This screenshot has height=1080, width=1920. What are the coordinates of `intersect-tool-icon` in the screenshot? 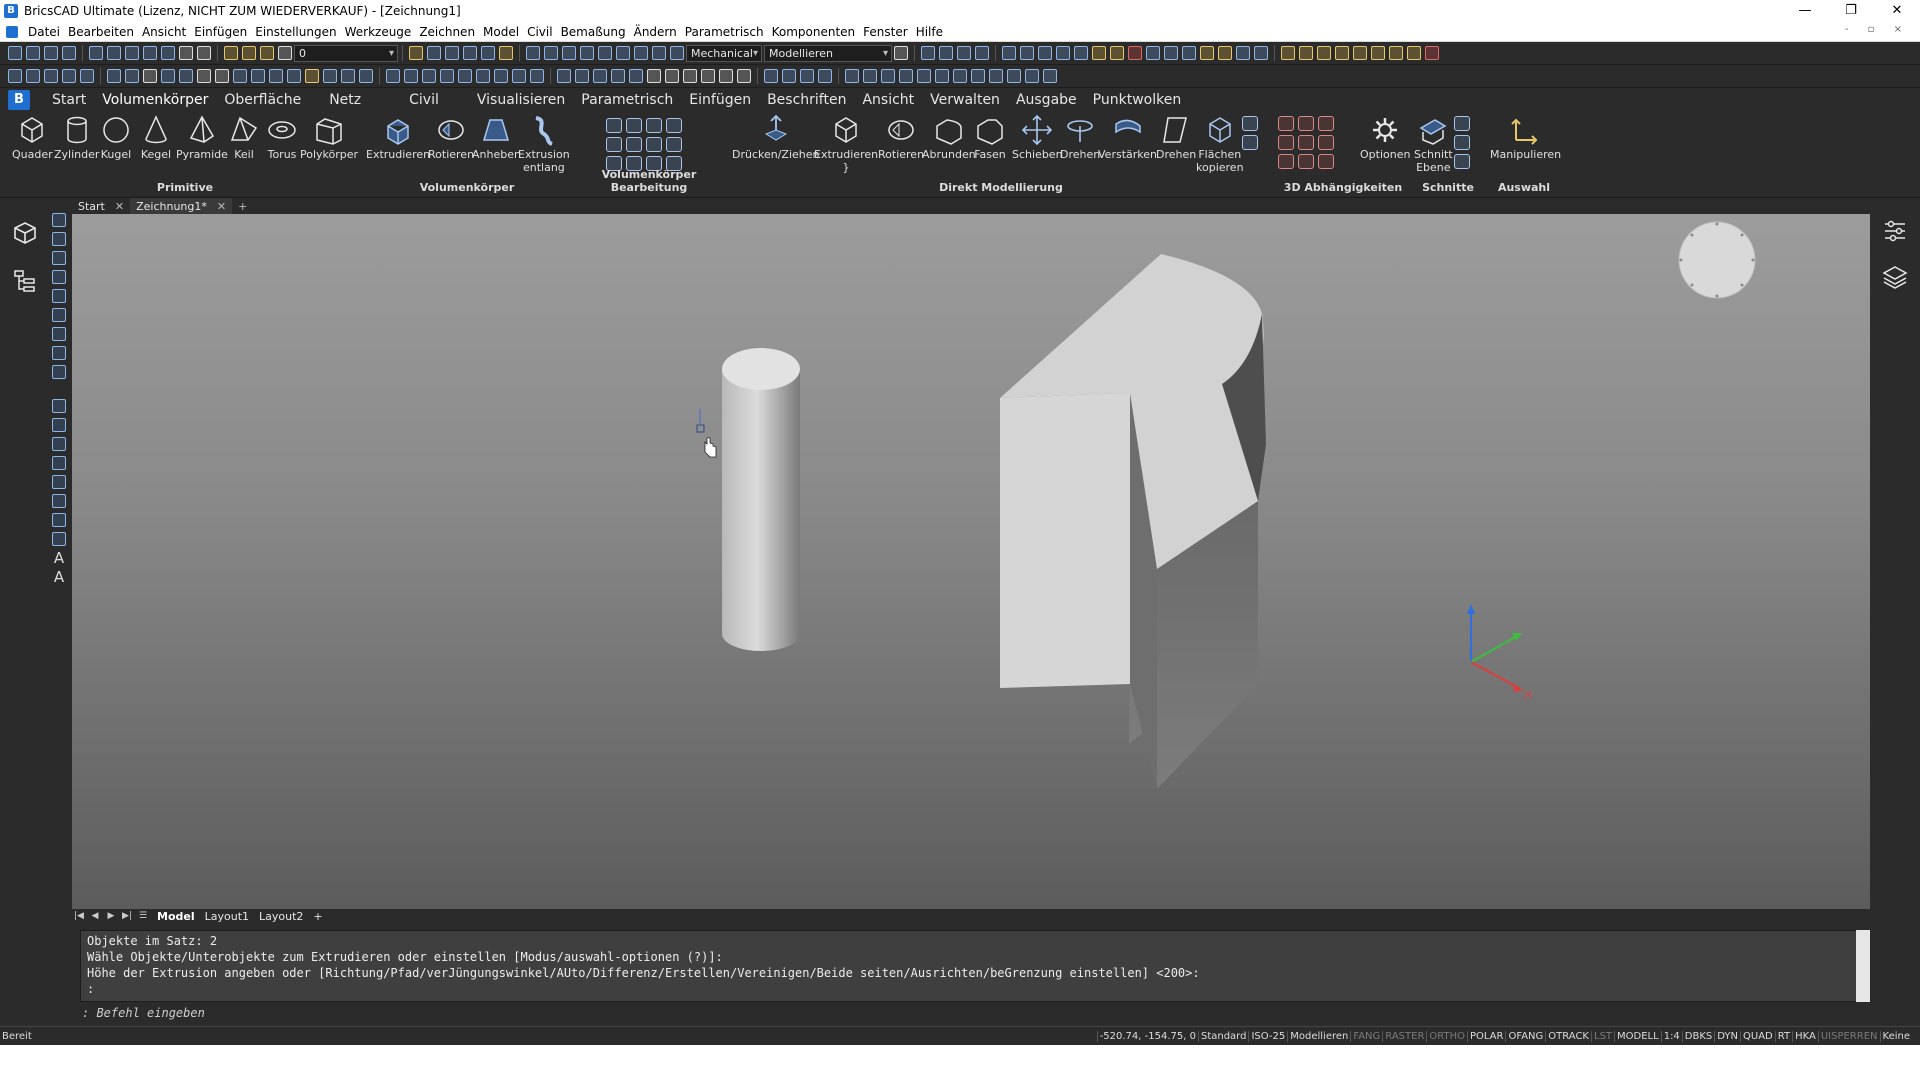 It's located at (654, 125).